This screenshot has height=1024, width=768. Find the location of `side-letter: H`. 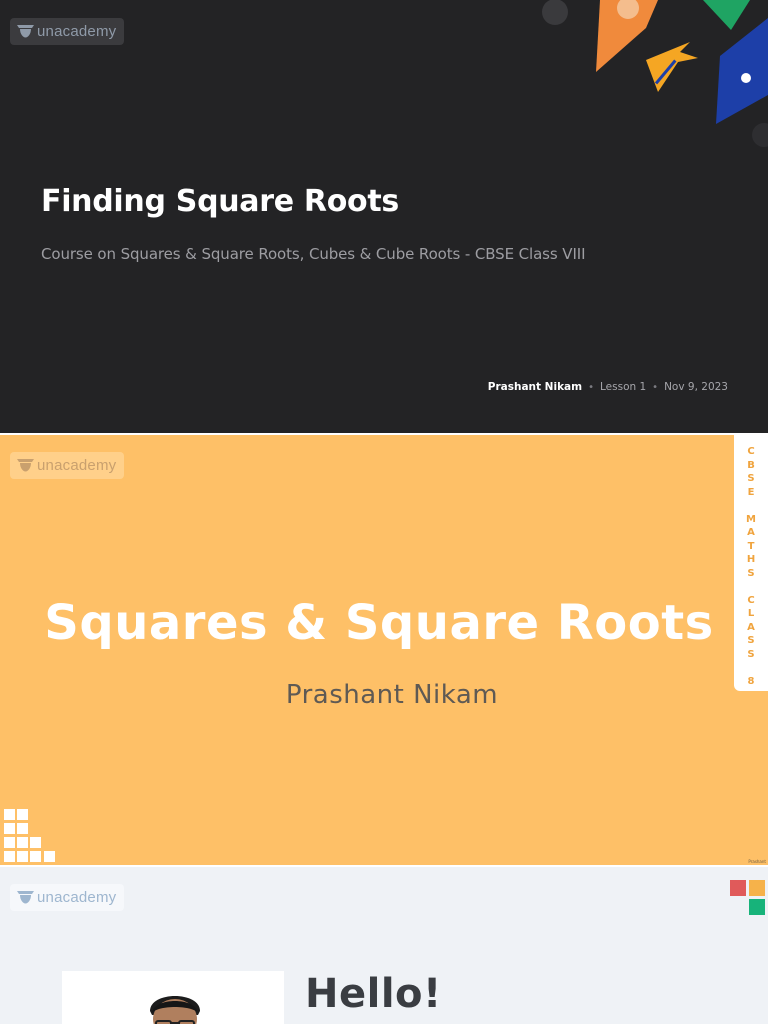

side-letter: H is located at coordinates (751, 559).